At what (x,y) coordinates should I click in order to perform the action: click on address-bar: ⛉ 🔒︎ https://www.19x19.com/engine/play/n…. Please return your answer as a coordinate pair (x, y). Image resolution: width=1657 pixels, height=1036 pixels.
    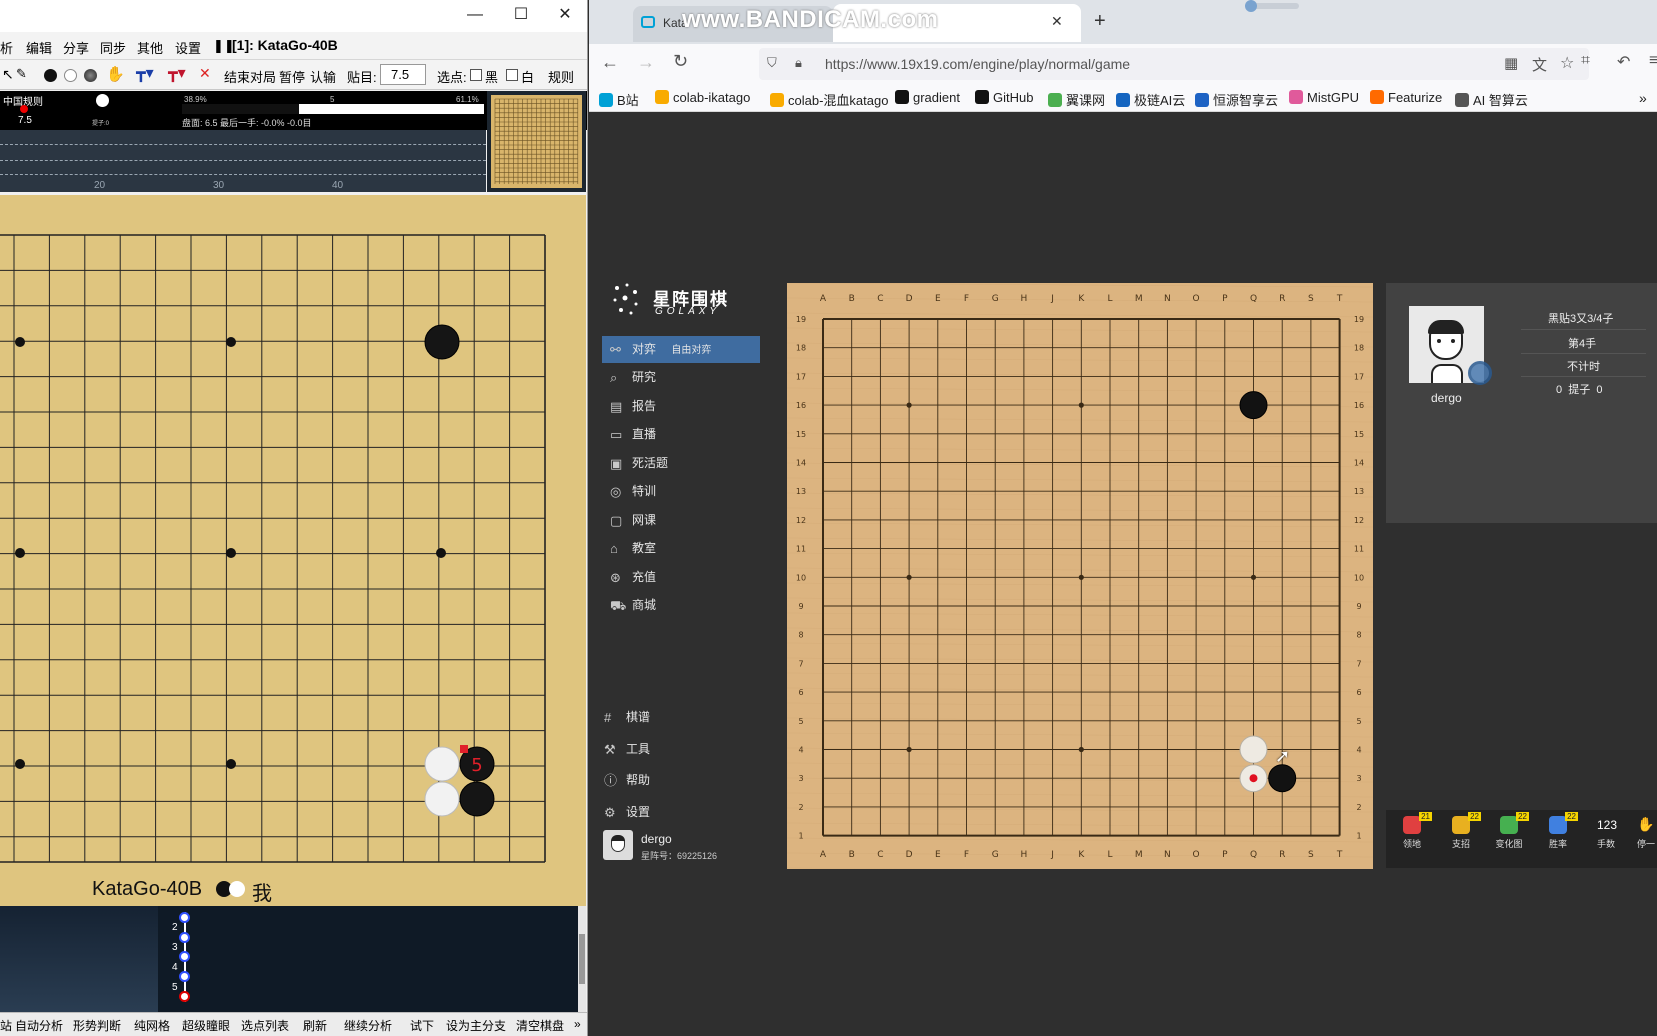
    Looking at the image, I should click on (1174, 64).